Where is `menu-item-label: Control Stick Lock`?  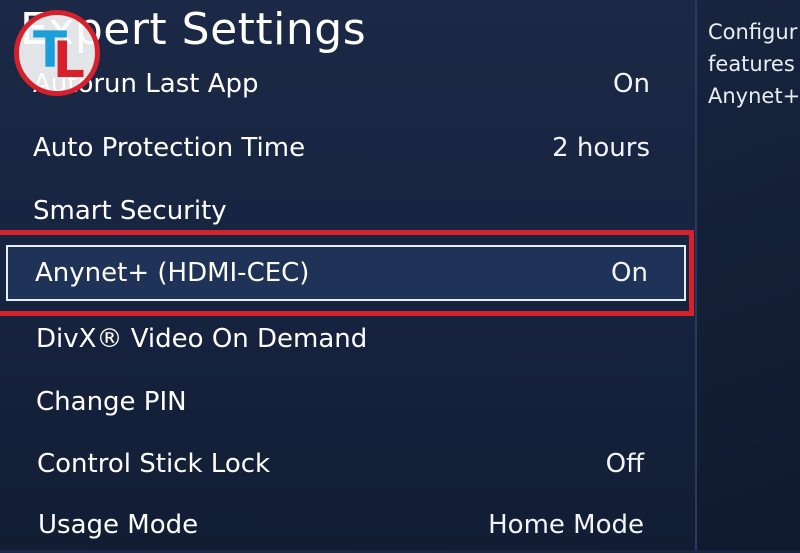 menu-item-label: Control Stick Lock is located at coordinates (154, 464).